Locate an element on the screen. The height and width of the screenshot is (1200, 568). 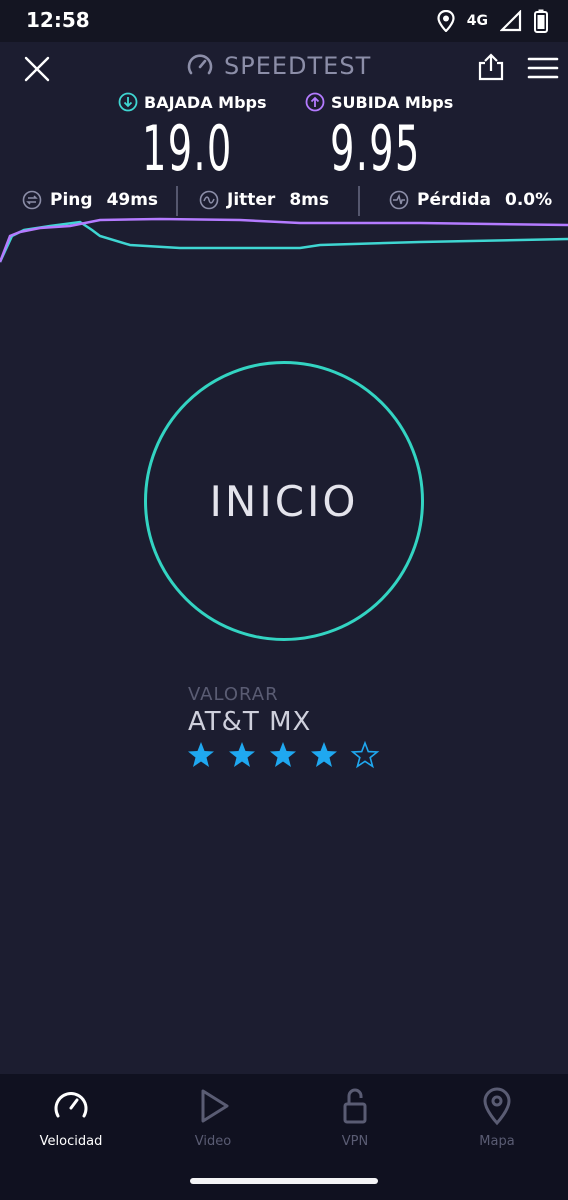
download-value: 19.0 is located at coordinates (187, 148).